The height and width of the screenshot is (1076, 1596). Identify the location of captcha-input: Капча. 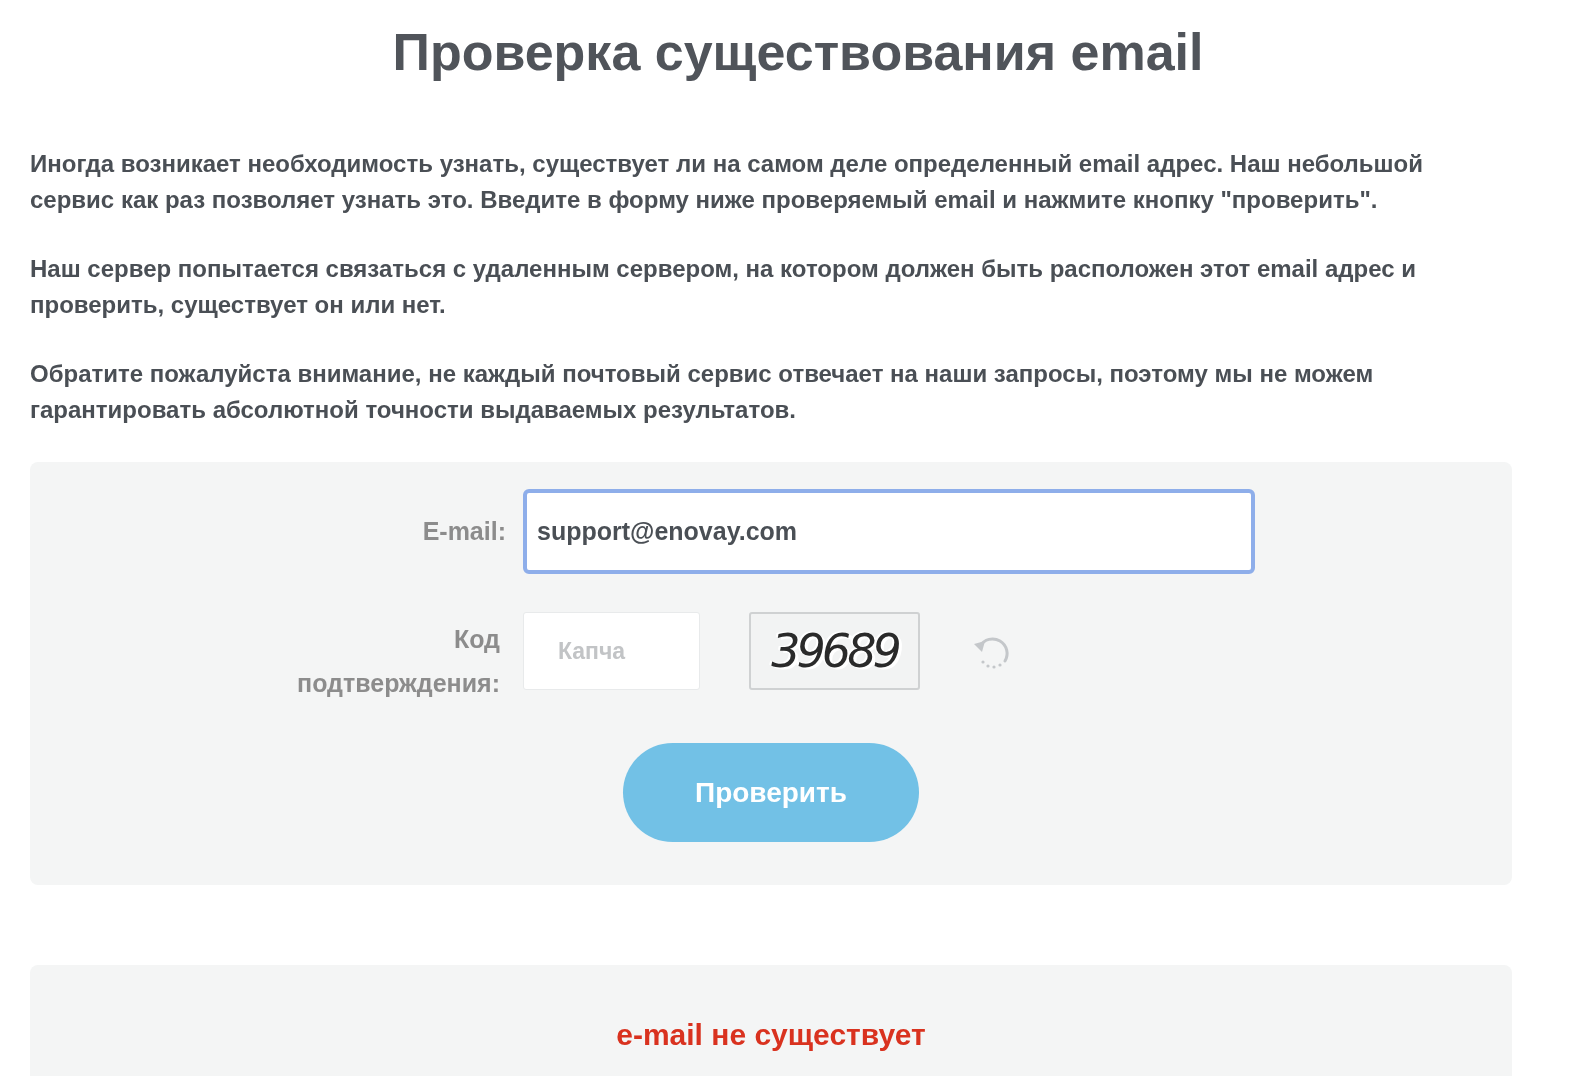
(611, 651).